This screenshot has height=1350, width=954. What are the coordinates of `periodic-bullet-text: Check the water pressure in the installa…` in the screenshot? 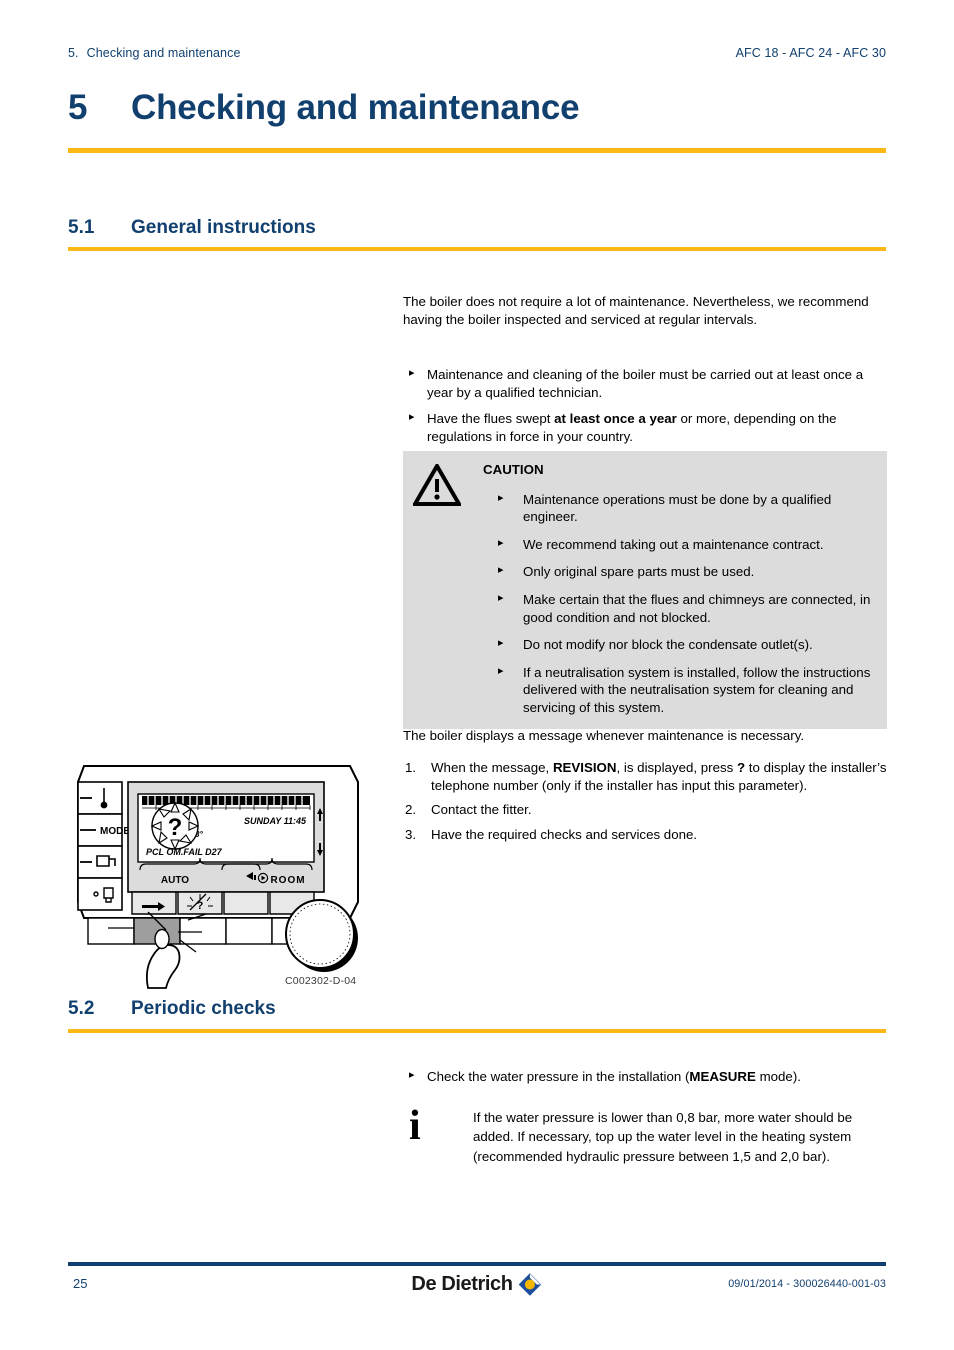 It's located at (614, 1076).